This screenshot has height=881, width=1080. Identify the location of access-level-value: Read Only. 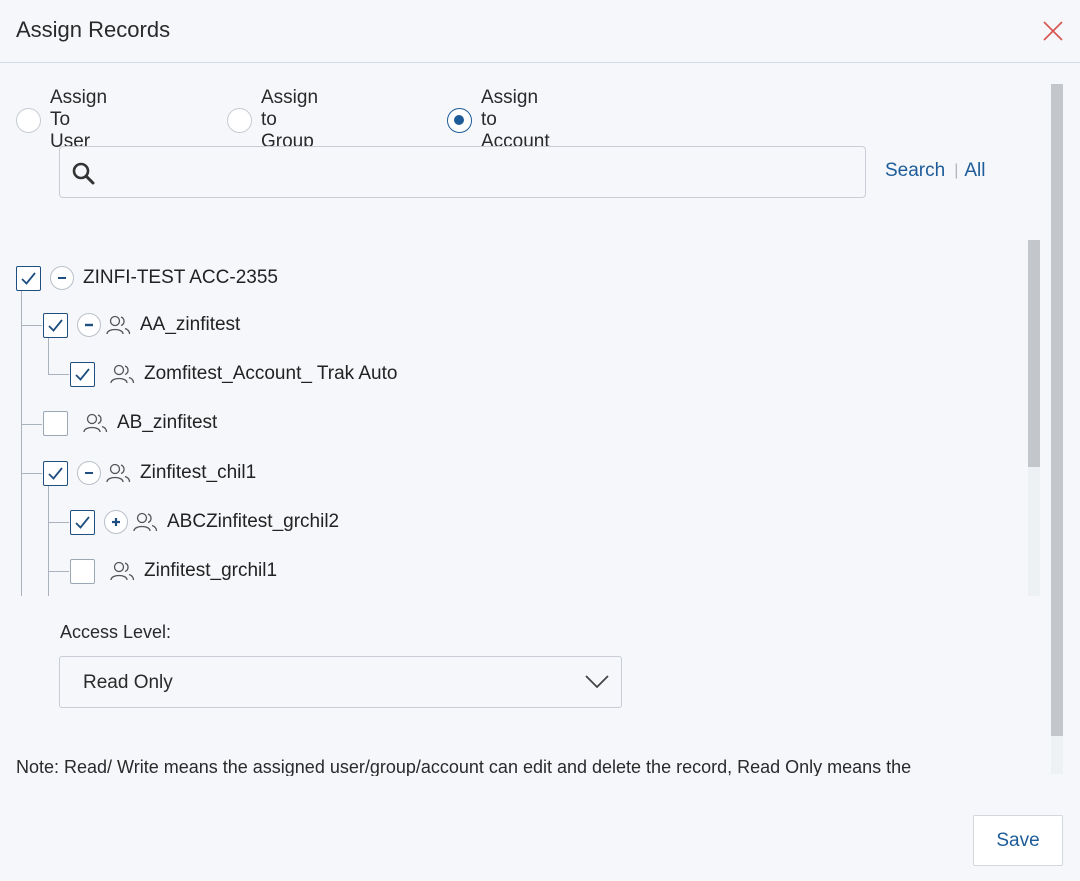
(128, 682).